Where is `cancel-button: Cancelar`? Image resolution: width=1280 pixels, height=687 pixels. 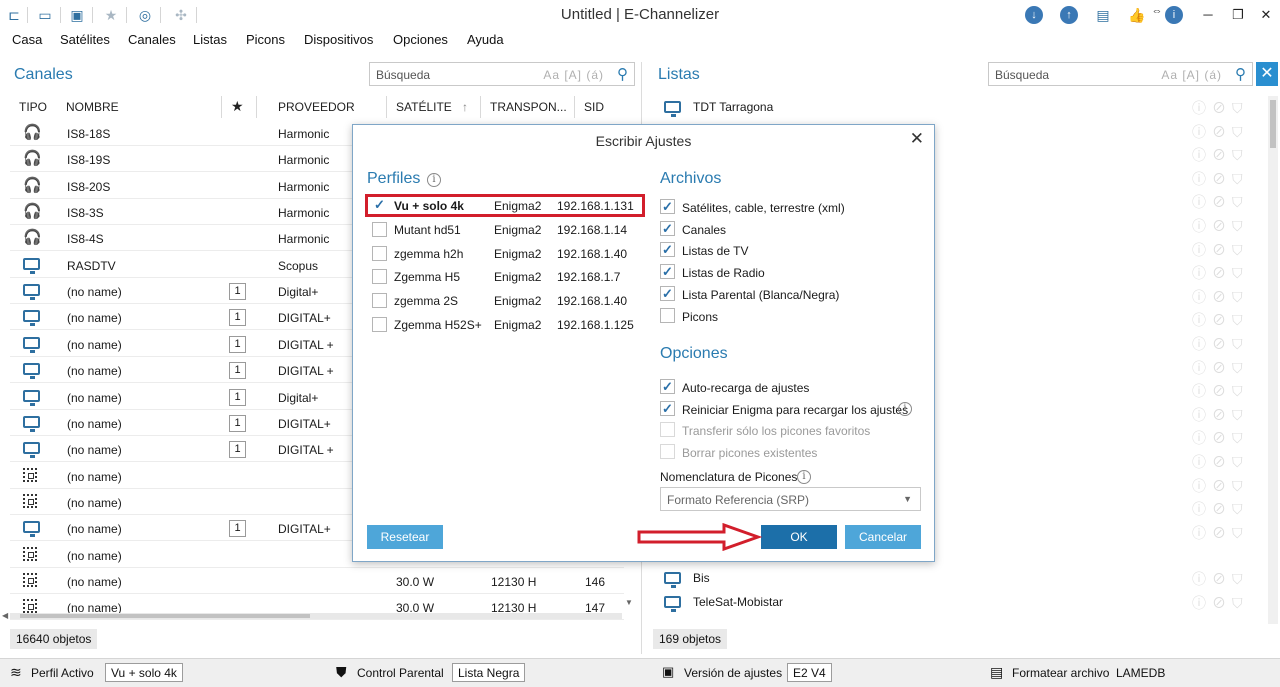 cancel-button: Cancelar is located at coordinates (883, 537).